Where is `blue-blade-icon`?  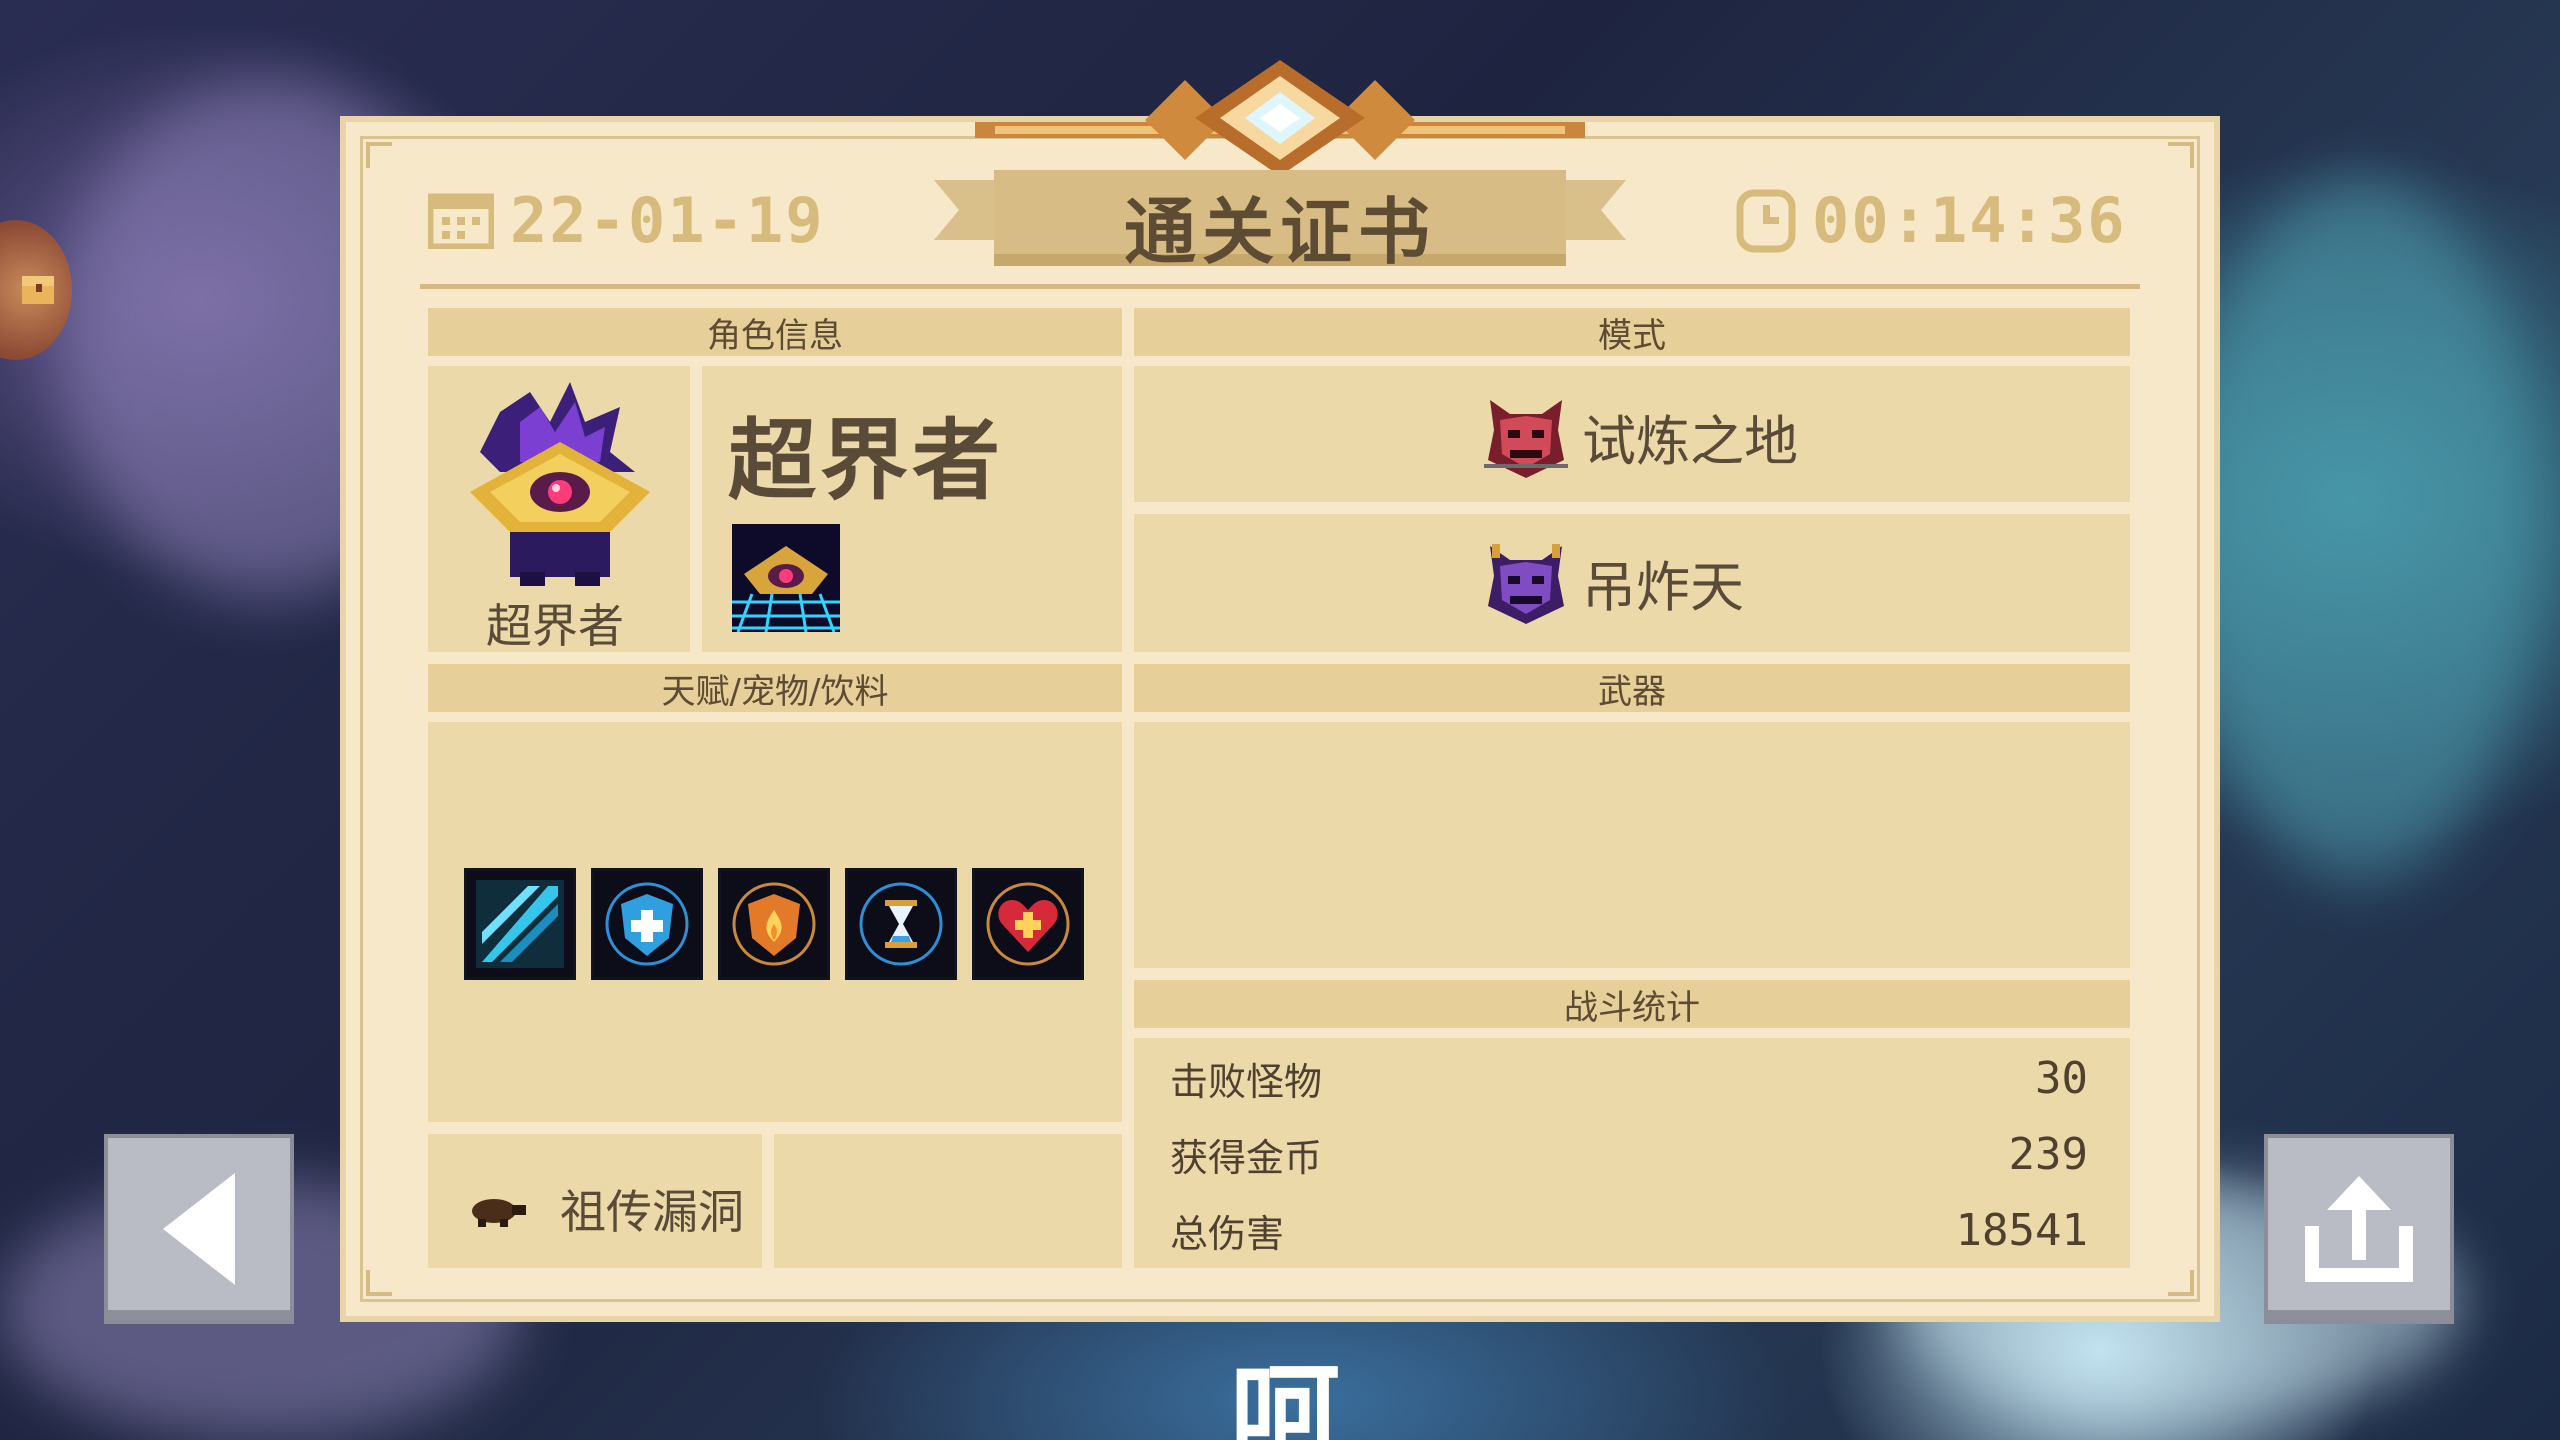 blue-blade-icon is located at coordinates (520, 924).